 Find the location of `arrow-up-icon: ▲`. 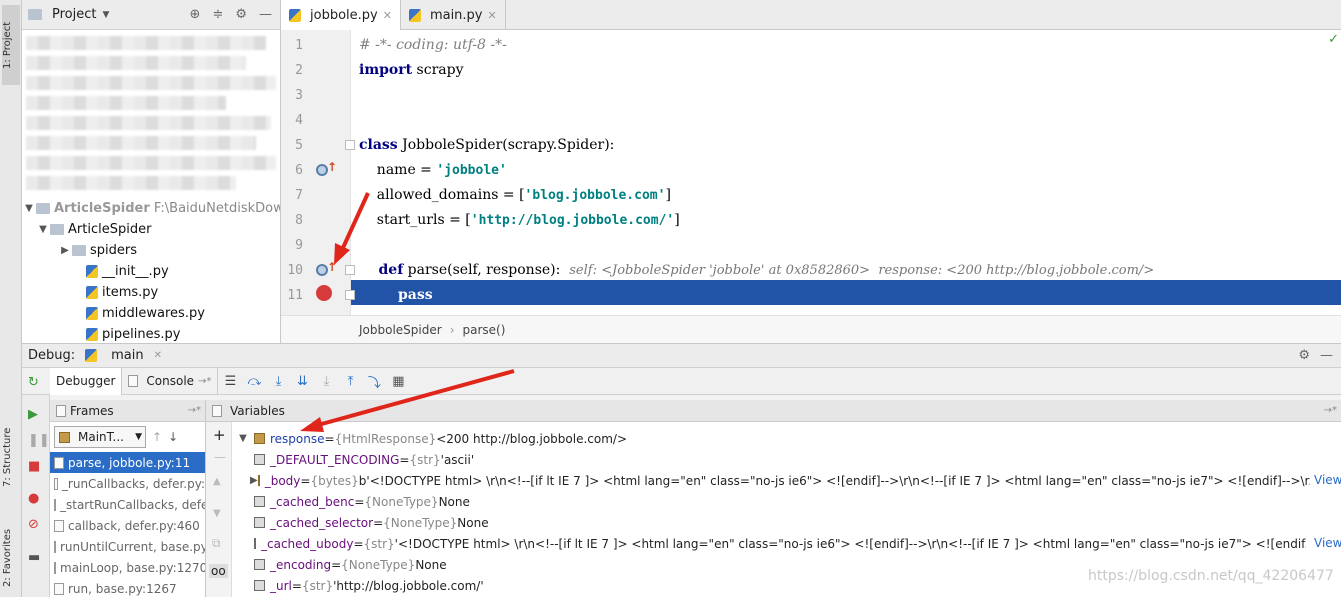

arrow-up-icon: ▲ is located at coordinates (217, 481).